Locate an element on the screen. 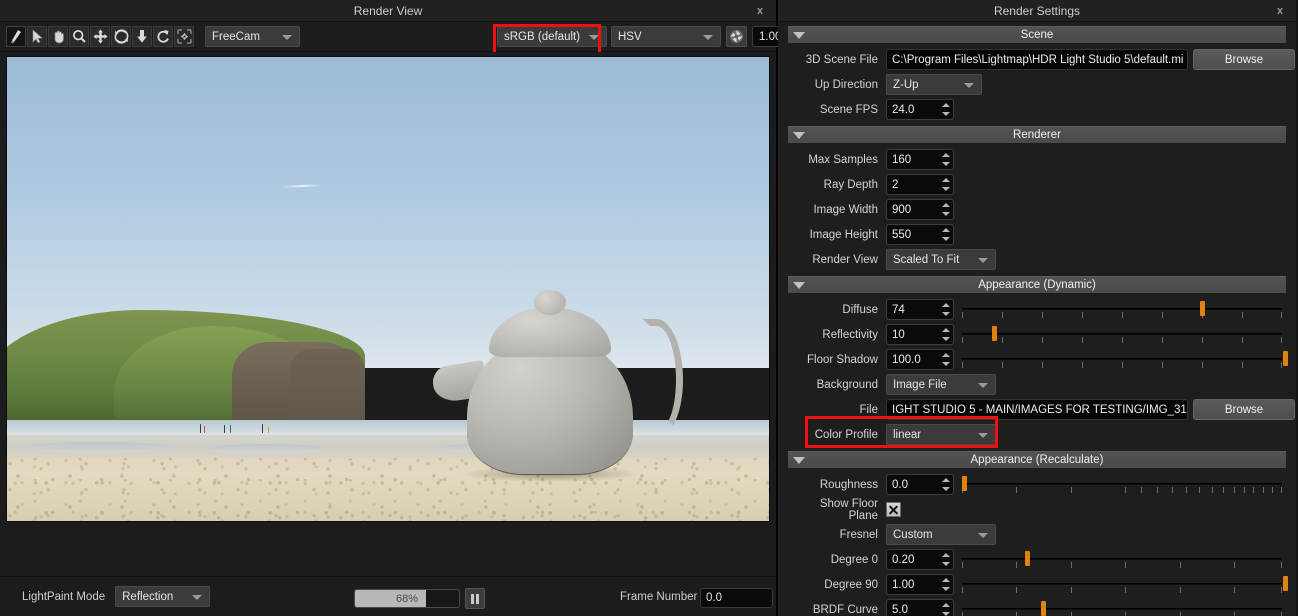 Image resolution: width=1298 pixels, height=616 pixels. scene-fps-input: 24.0 is located at coordinates (920, 109).